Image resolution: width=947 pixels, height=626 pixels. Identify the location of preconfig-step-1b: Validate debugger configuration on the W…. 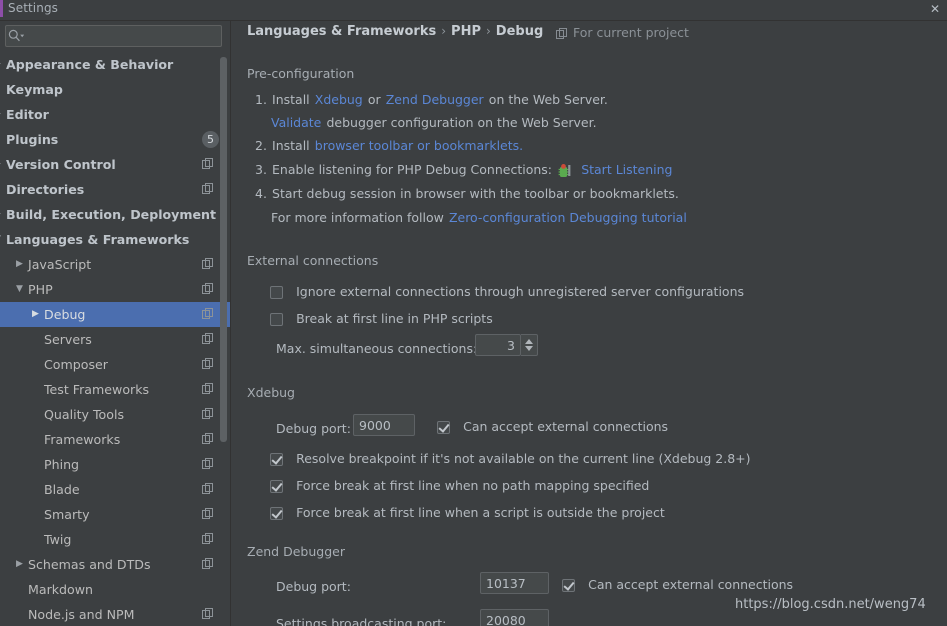
(434, 121).